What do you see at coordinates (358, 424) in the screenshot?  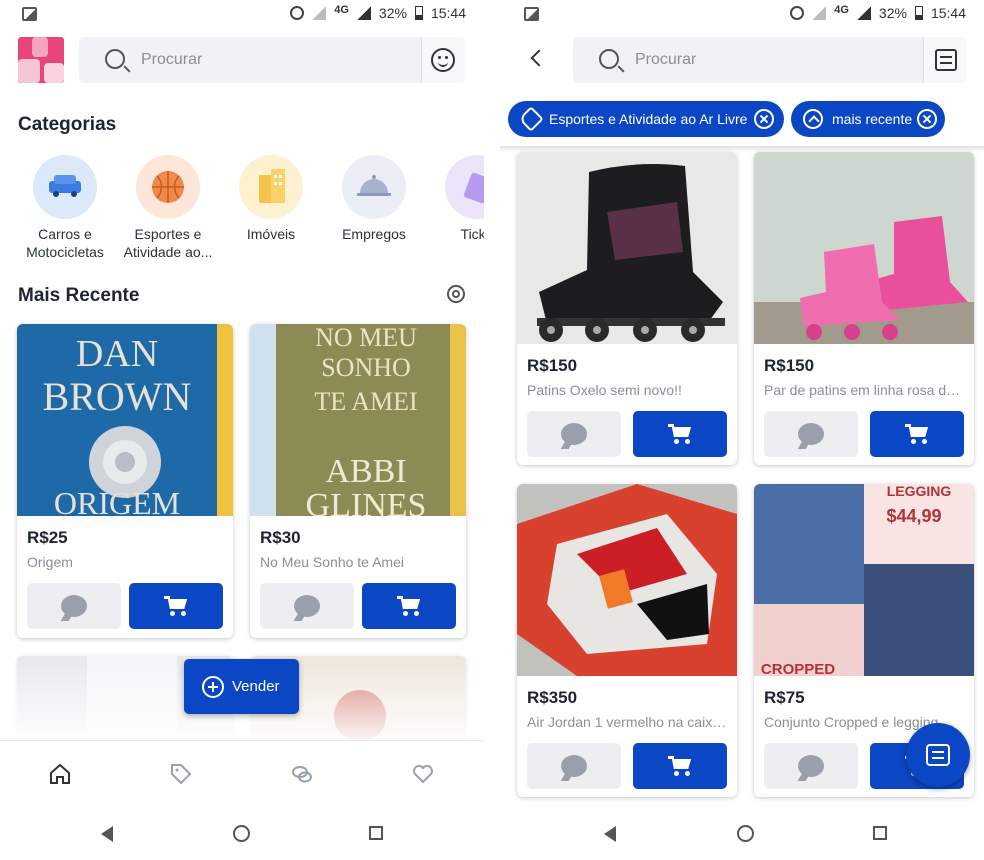 I see `listing-photo: NO MEU SONHO TE AMEI ABBI GLINES` at bounding box center [358, 424].